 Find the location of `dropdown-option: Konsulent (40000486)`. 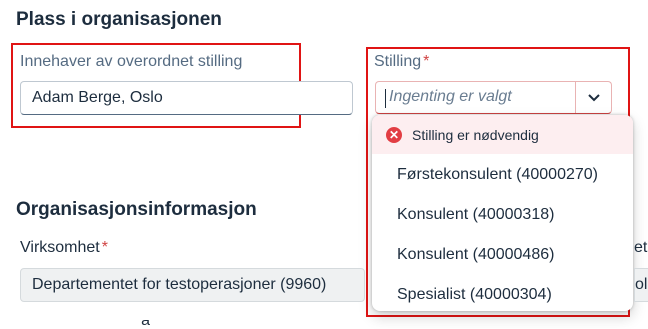

dropdown-option: Konsulent (40000486) is located at coordinates (502, 255).